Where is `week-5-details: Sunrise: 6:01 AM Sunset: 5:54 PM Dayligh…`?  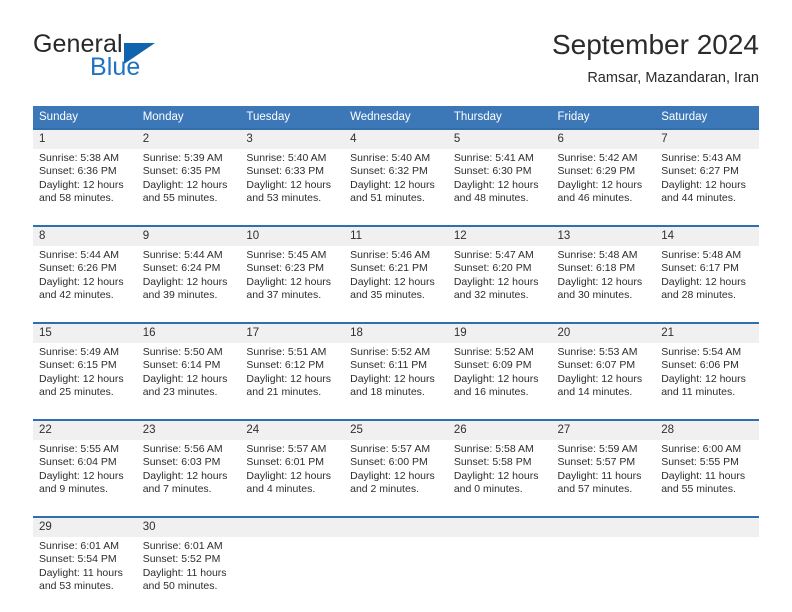
week-5-details: Sunrise: 6:01 AM Sunset: 5:54 PM Dayligh… is located at coordinates (396, 570).